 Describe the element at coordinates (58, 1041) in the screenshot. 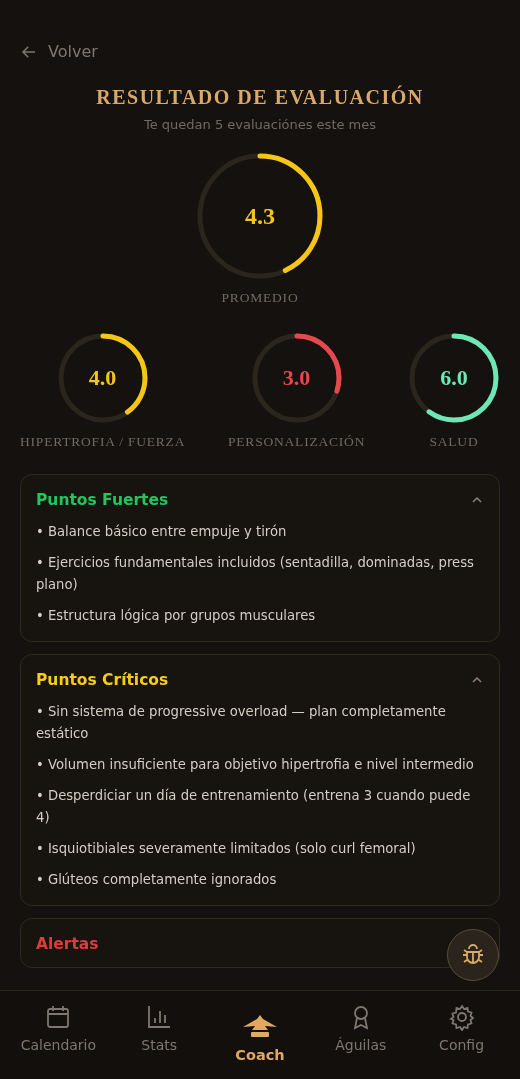

I see `nav-tab: Calendario` at that location.